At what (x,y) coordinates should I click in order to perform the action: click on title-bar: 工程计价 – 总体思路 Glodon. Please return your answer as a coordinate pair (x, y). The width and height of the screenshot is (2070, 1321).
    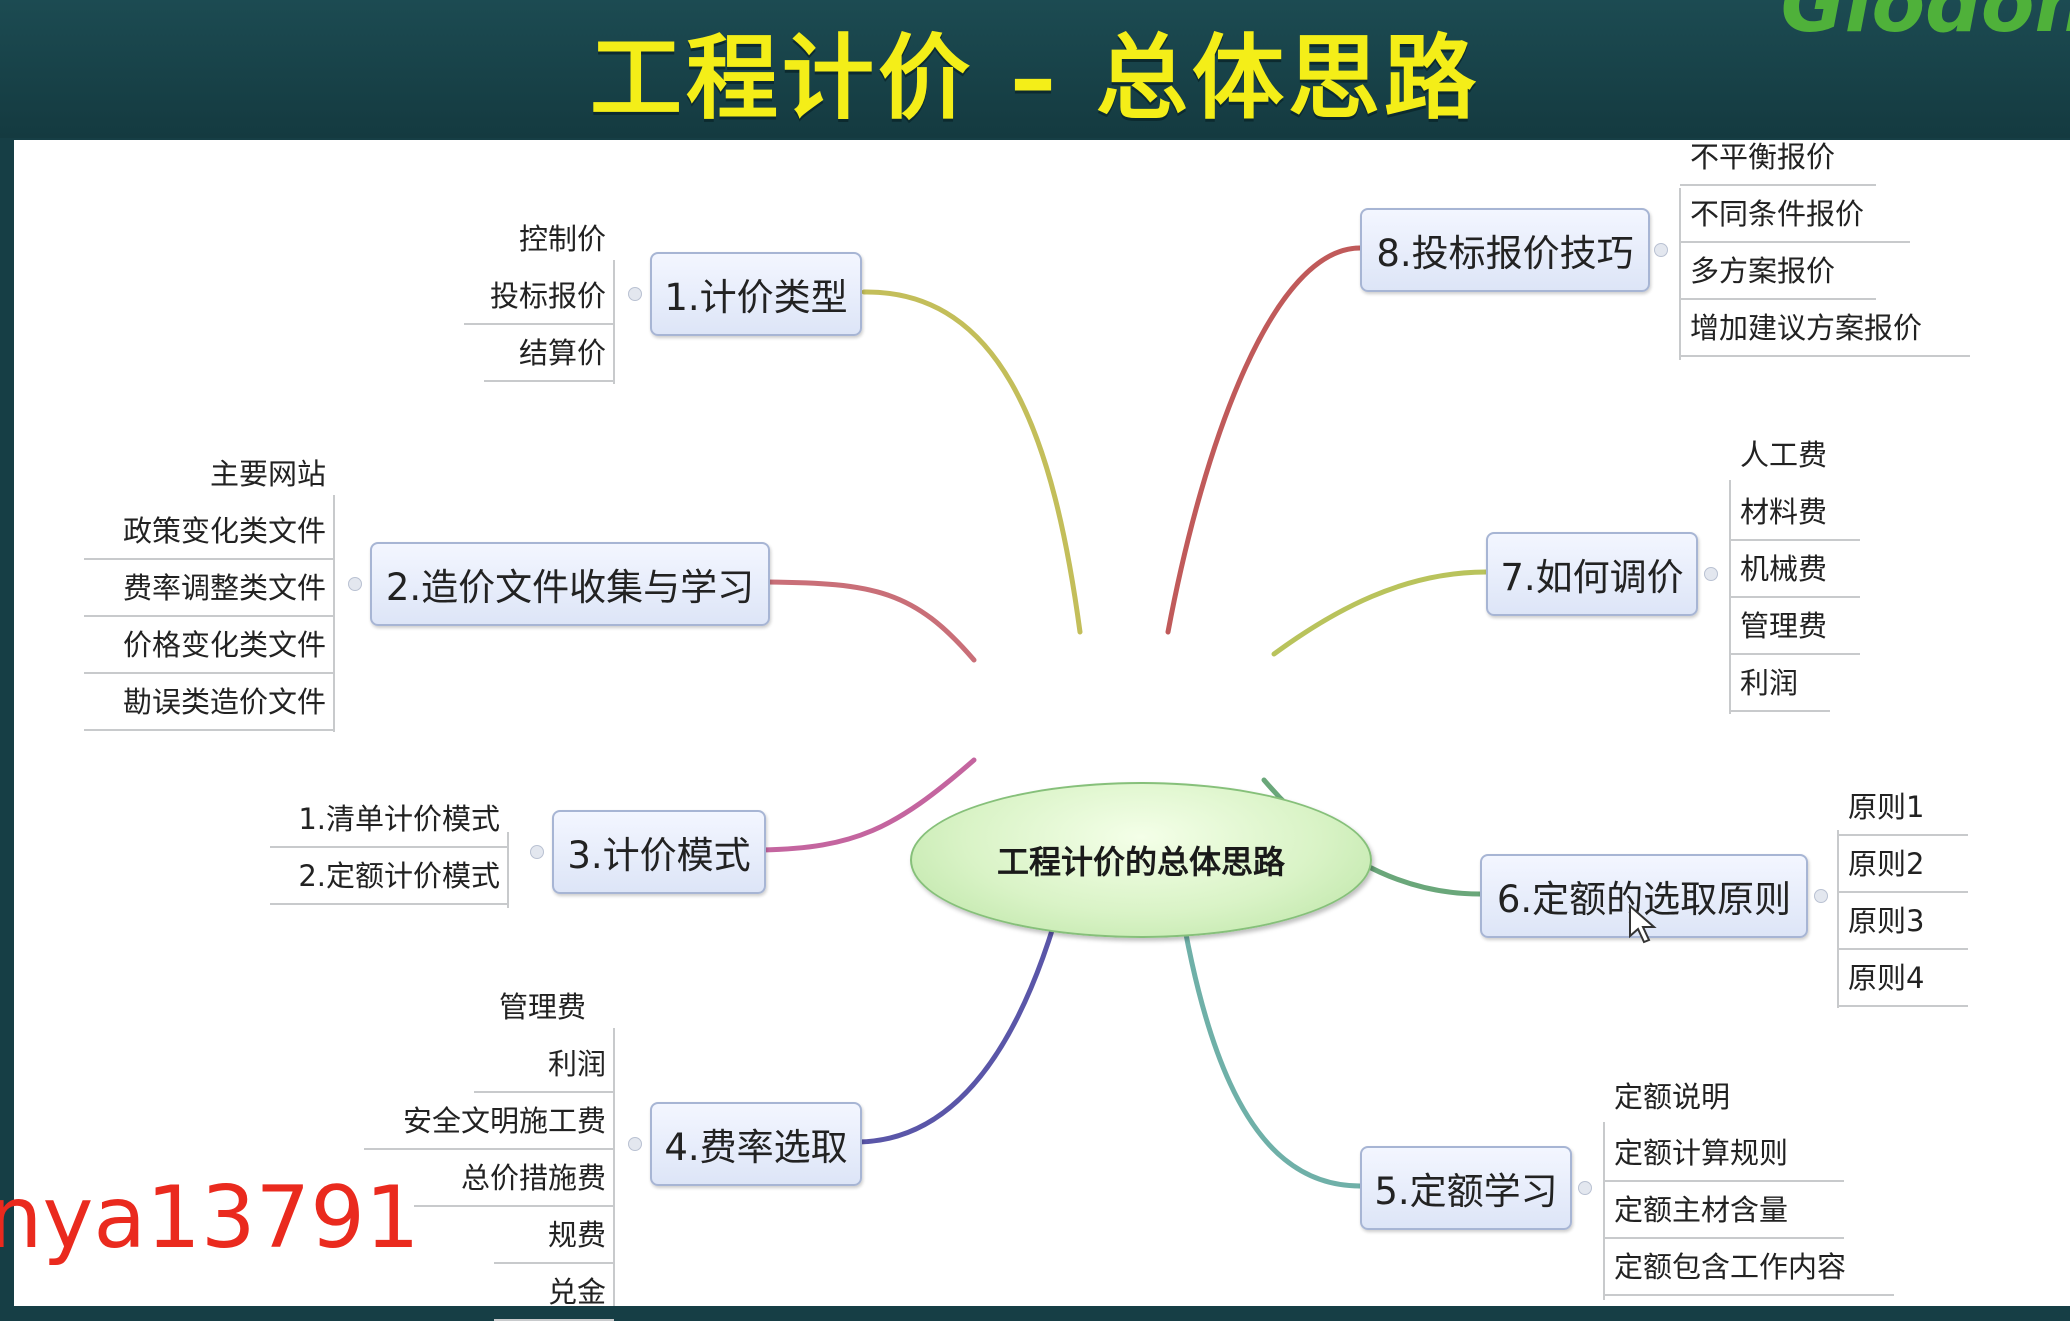
    Looking at the image, I should click on (1035, 69).